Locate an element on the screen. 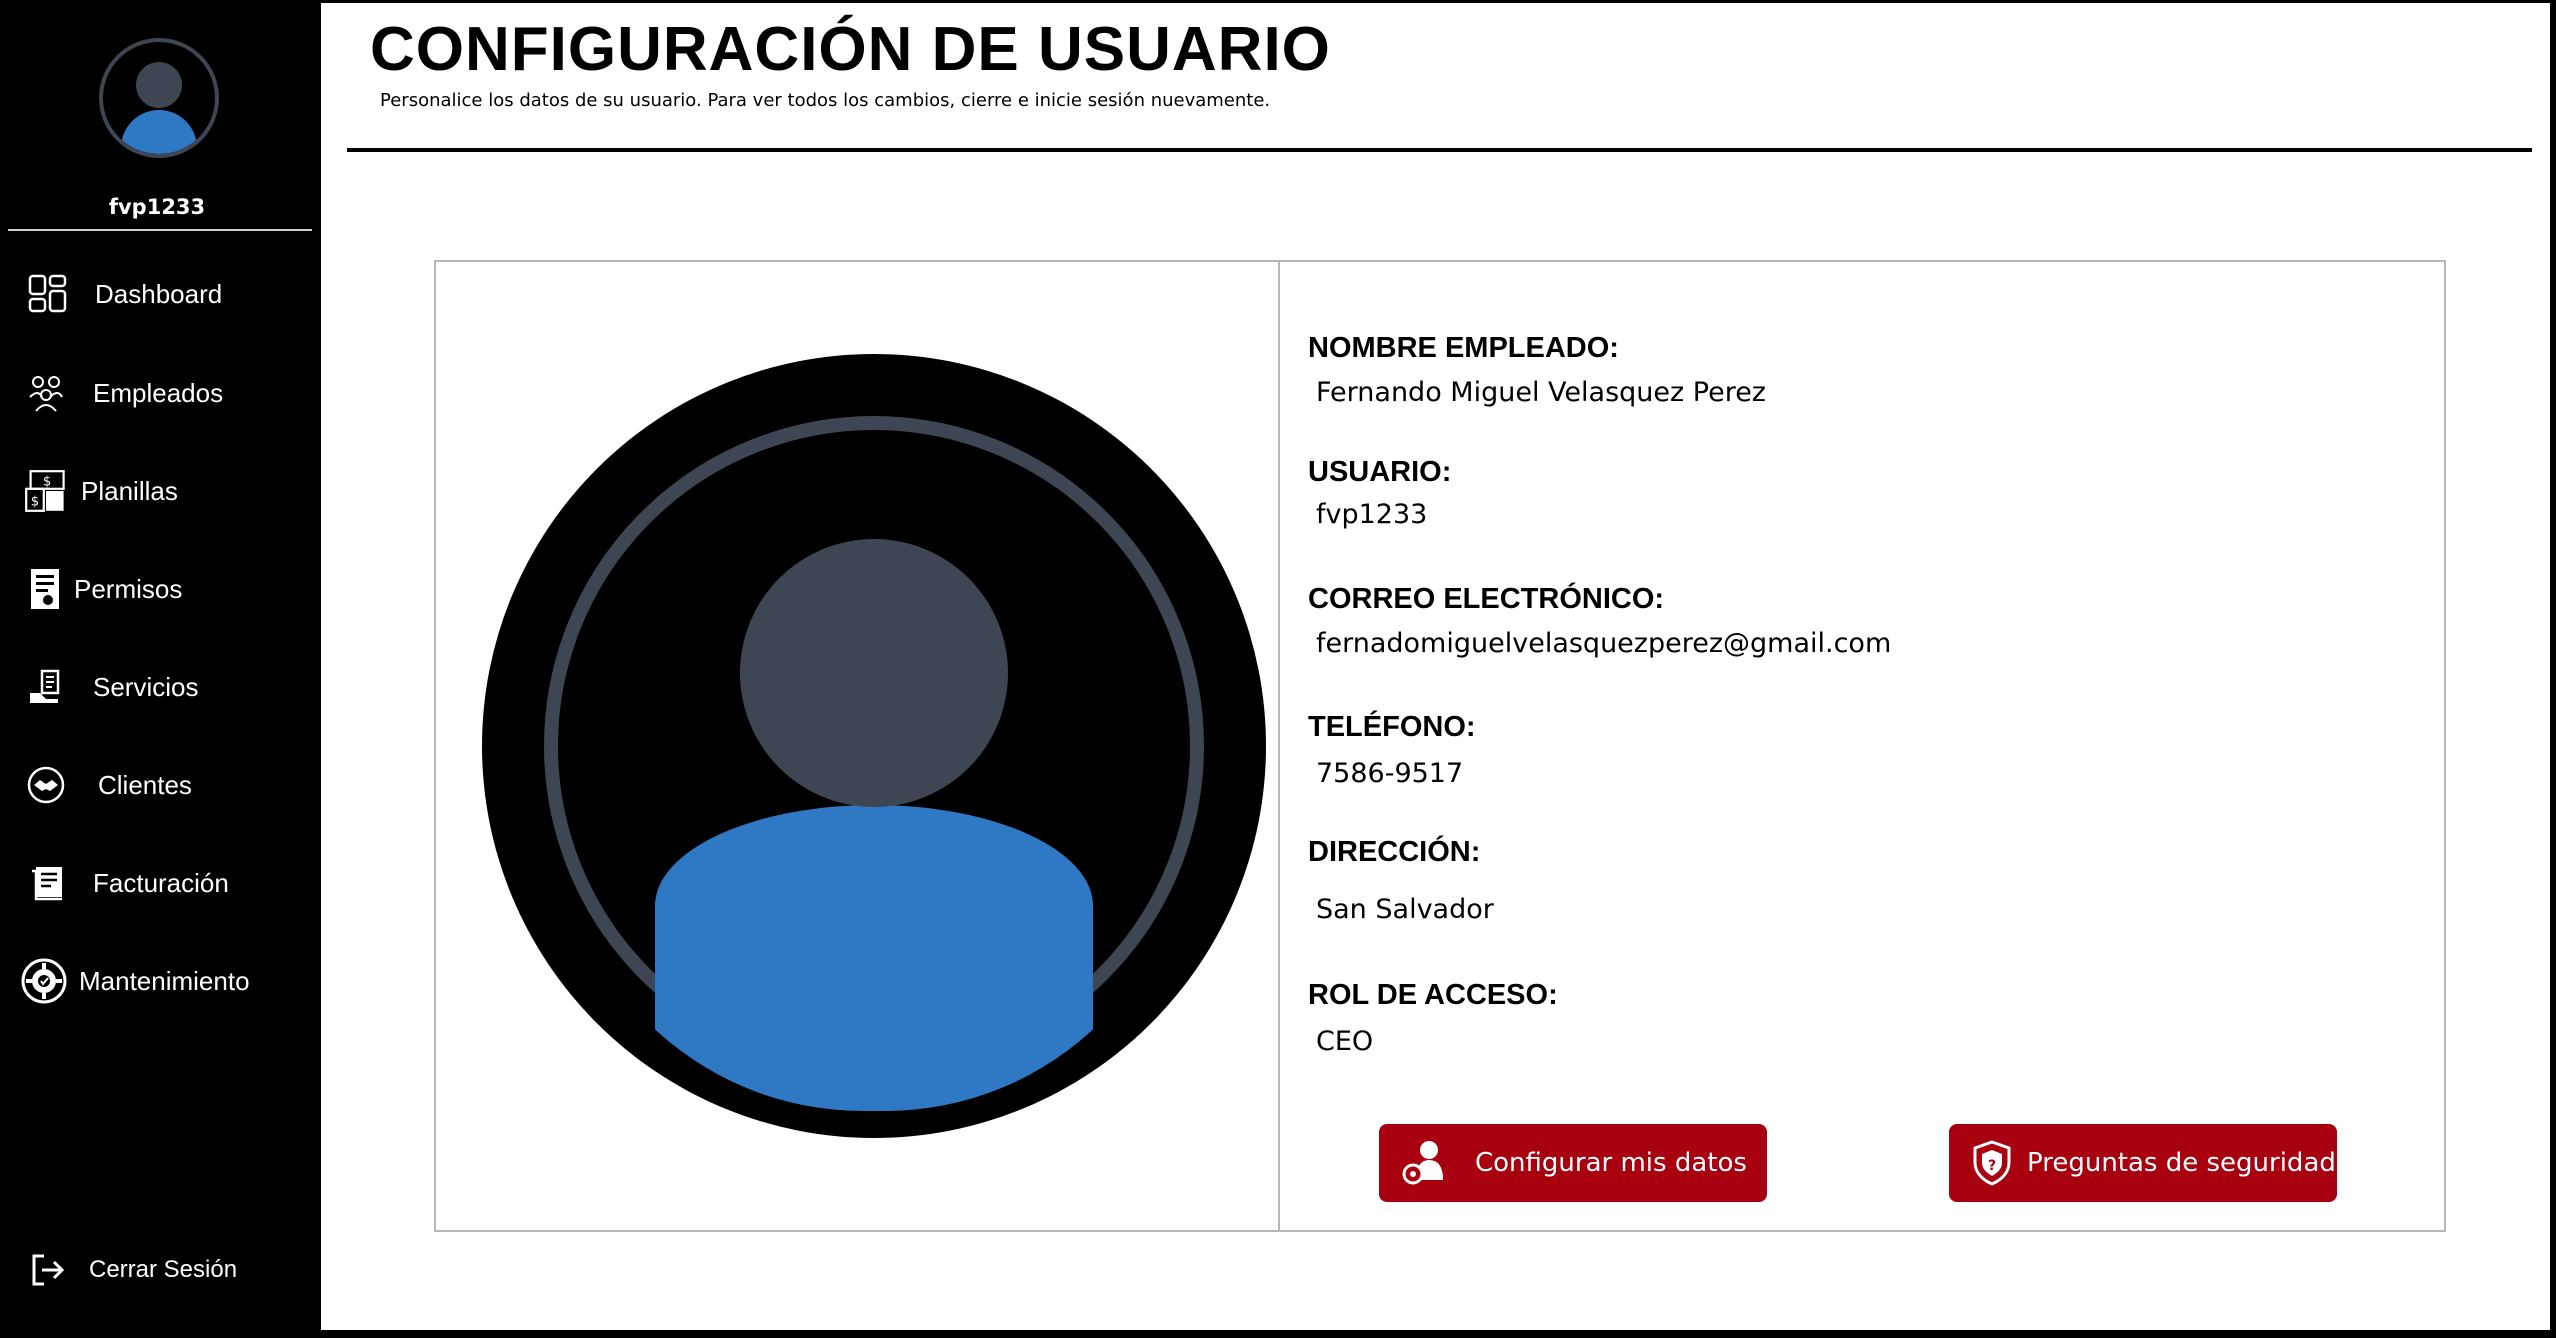 This screenshot has width=2556, height=1338. configure-data-button: Configurar mis datos is located at coordinates (1573, 1163).